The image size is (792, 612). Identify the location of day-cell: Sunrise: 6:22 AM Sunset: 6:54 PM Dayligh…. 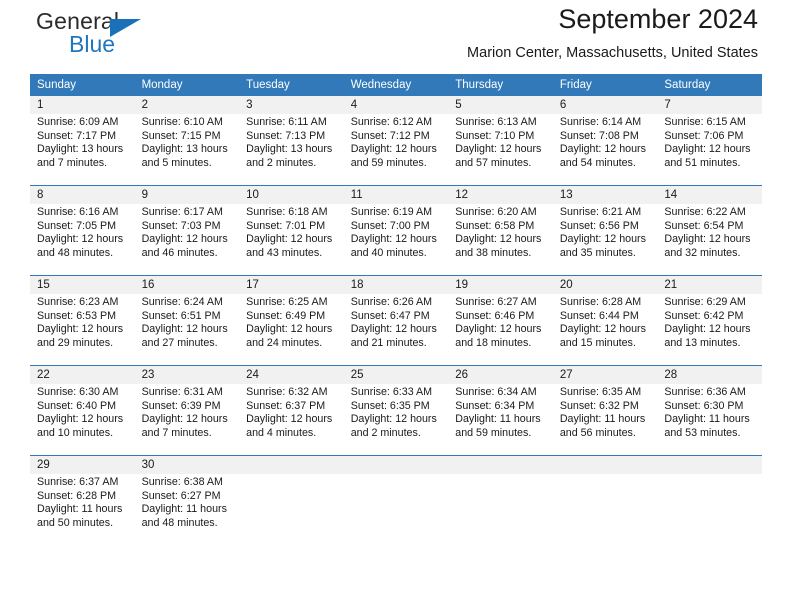
(709, 240).